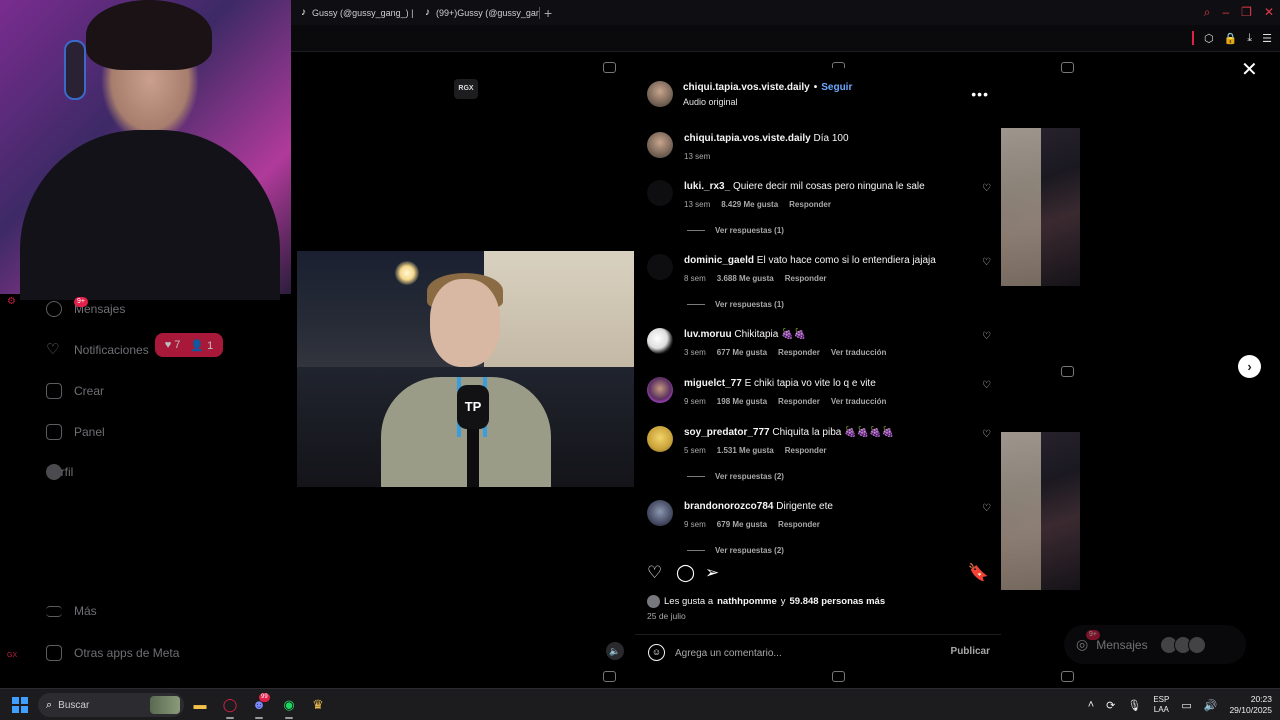 The width and height of the screenshot is (1280, 720). What do you see at coordinates (264, 697) in the screenshot?
I see `discord-badge: 99` at bounding box center [264, 697].